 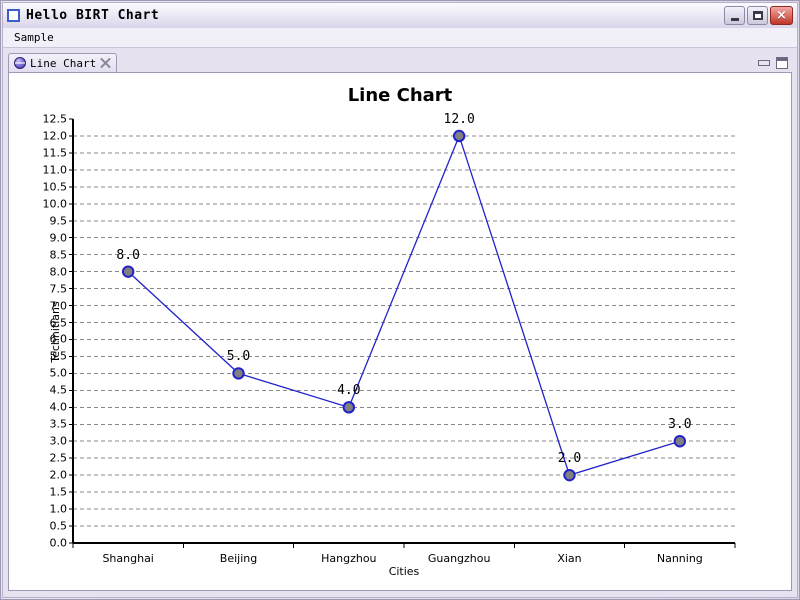 I want to click on y-axis-tick-label: 5.5, so click(x=58, y=356).